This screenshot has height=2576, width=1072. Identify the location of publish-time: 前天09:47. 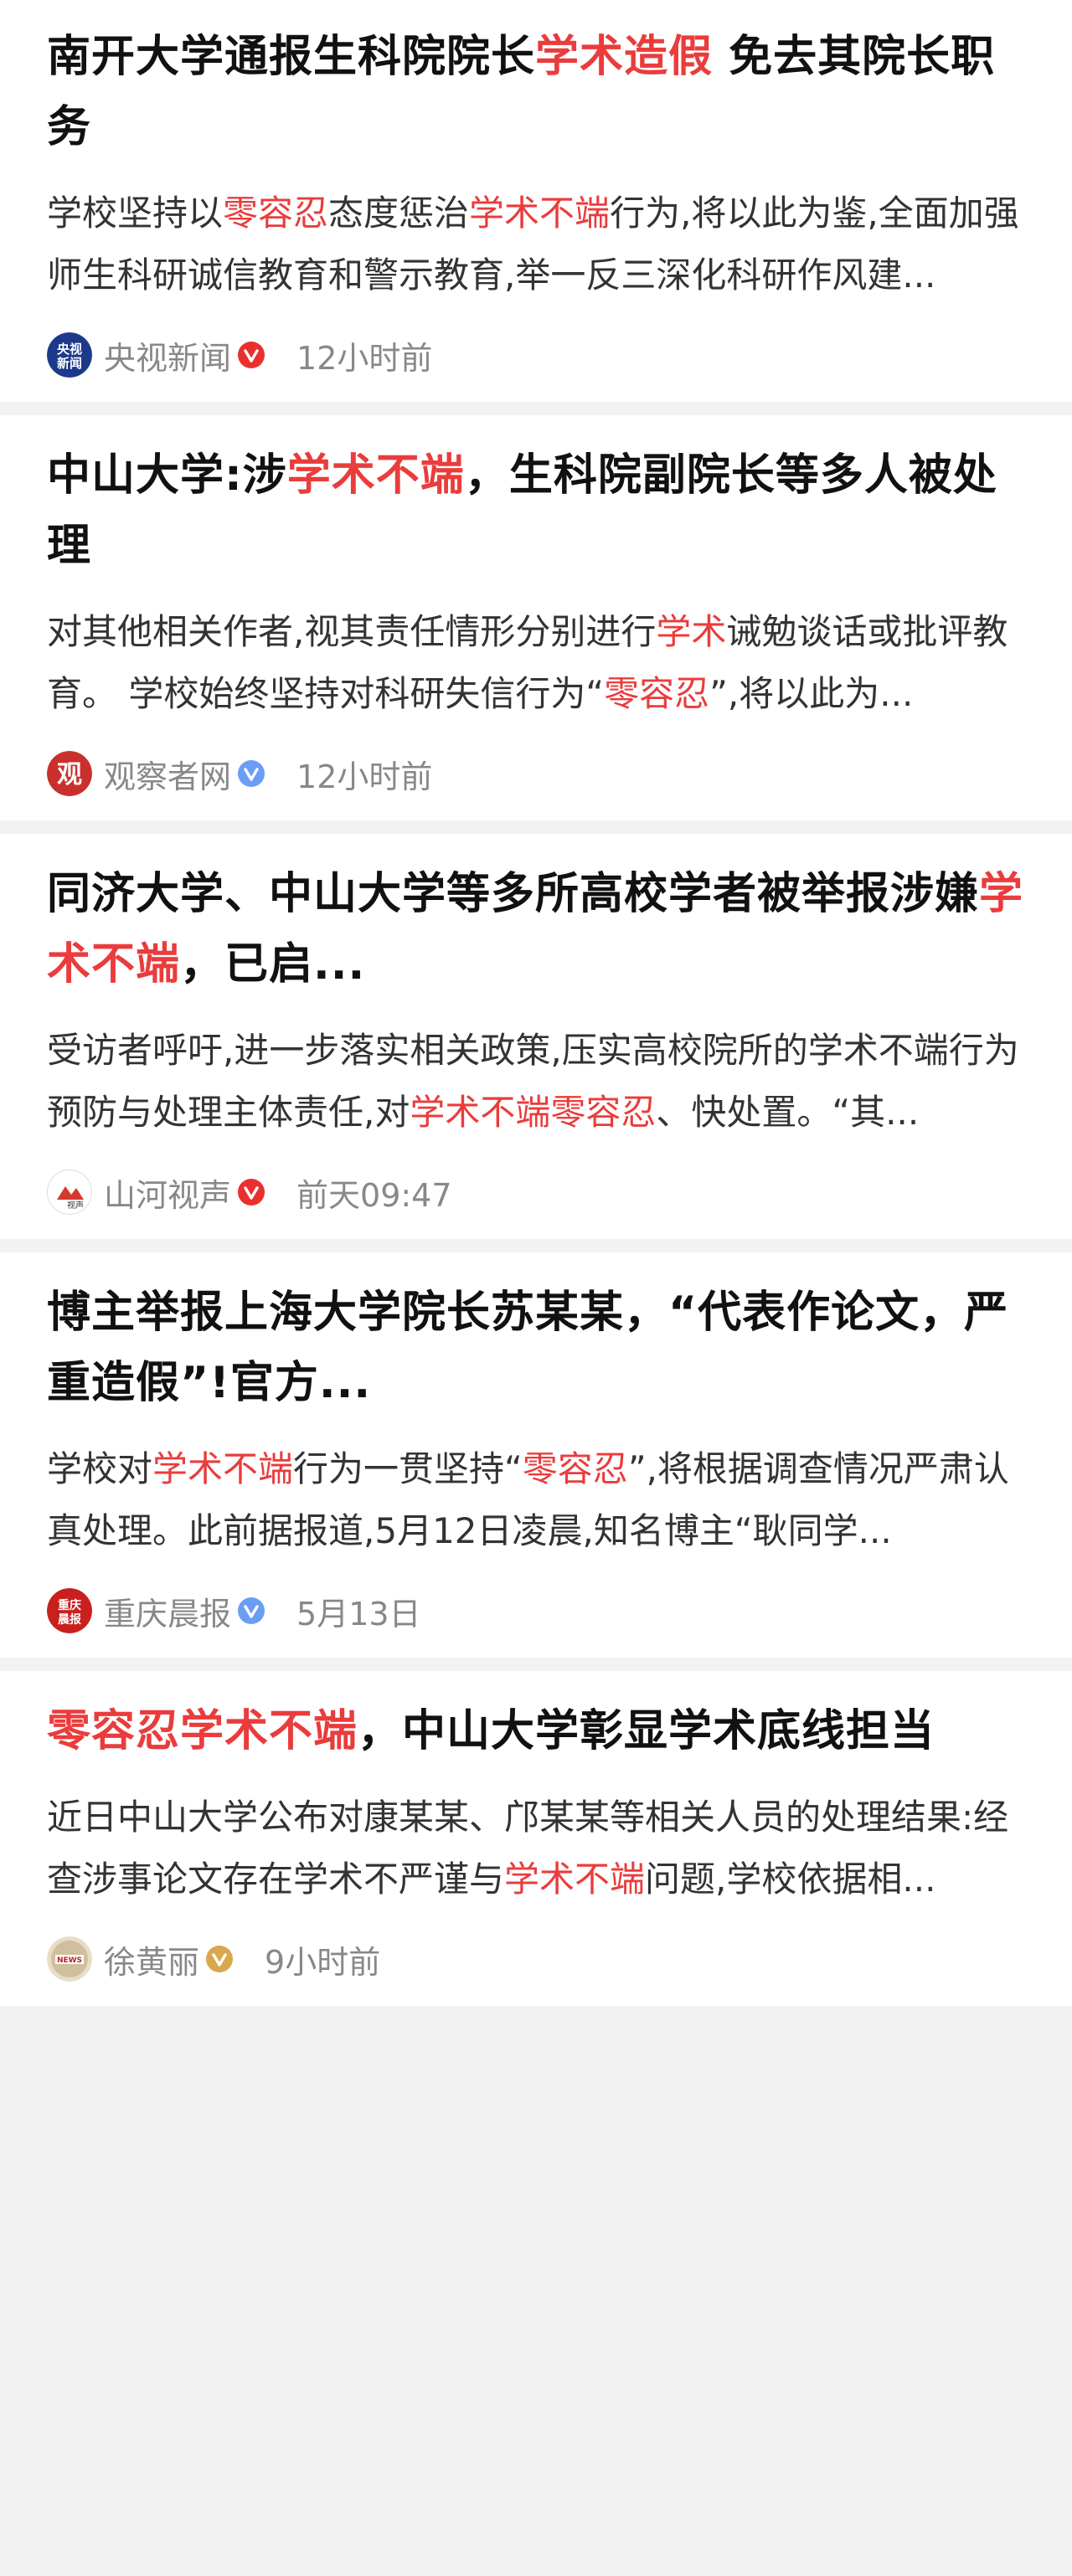
(374, 1195).